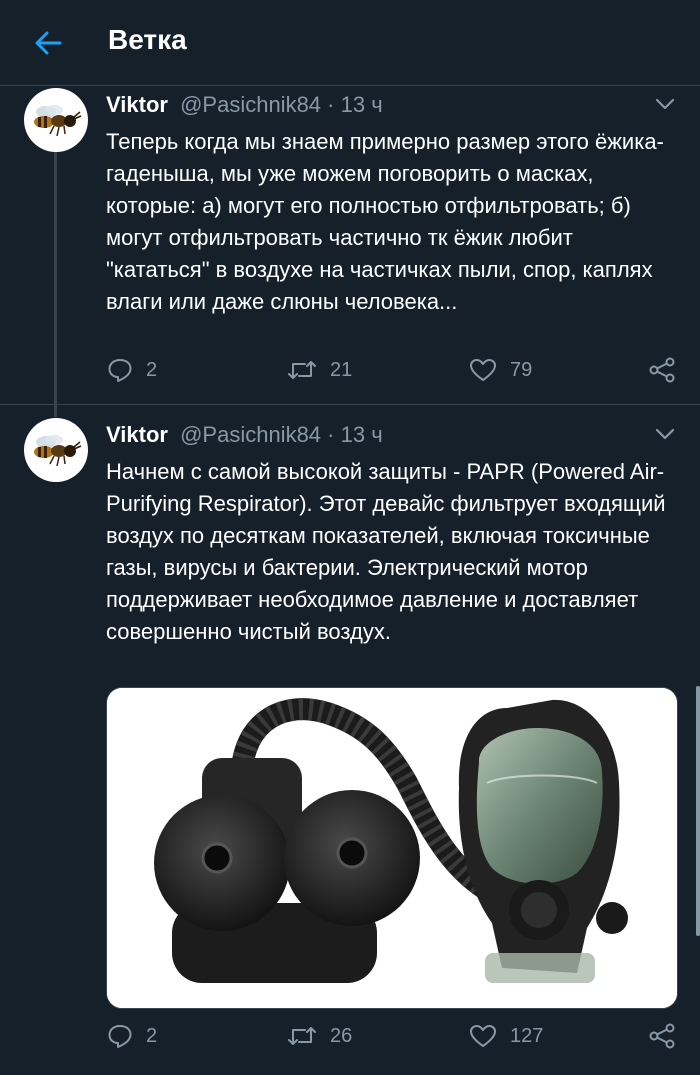 The image size is (700, 1075). Describe the element at coordinates (350, 404) in the screenshot. I see `tweet-divider` at that location.